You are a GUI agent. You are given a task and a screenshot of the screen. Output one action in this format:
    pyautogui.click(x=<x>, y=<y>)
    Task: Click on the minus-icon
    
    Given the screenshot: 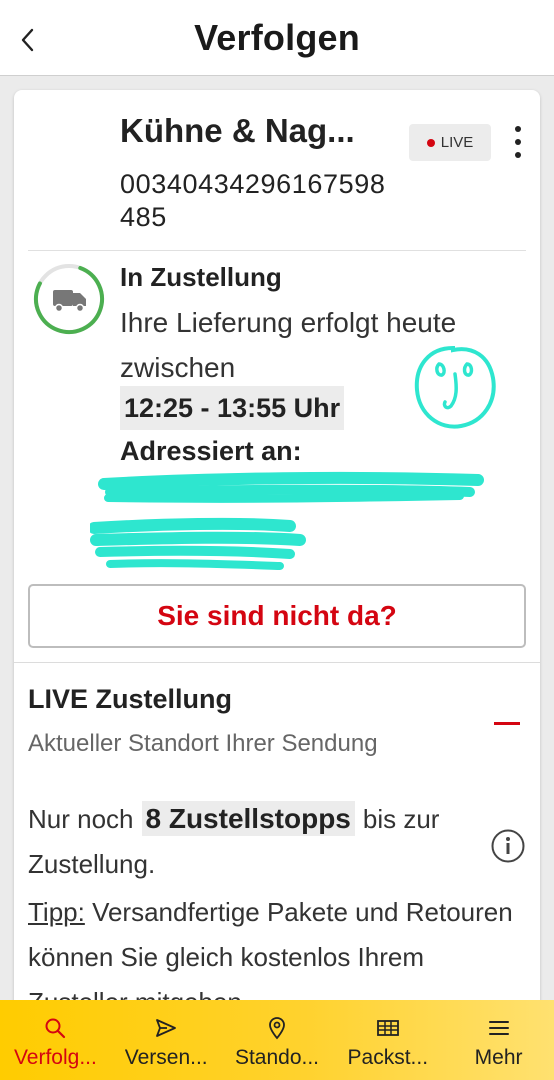 What is the action you would take?
    pyautogui.click(x=507, y=723)
    